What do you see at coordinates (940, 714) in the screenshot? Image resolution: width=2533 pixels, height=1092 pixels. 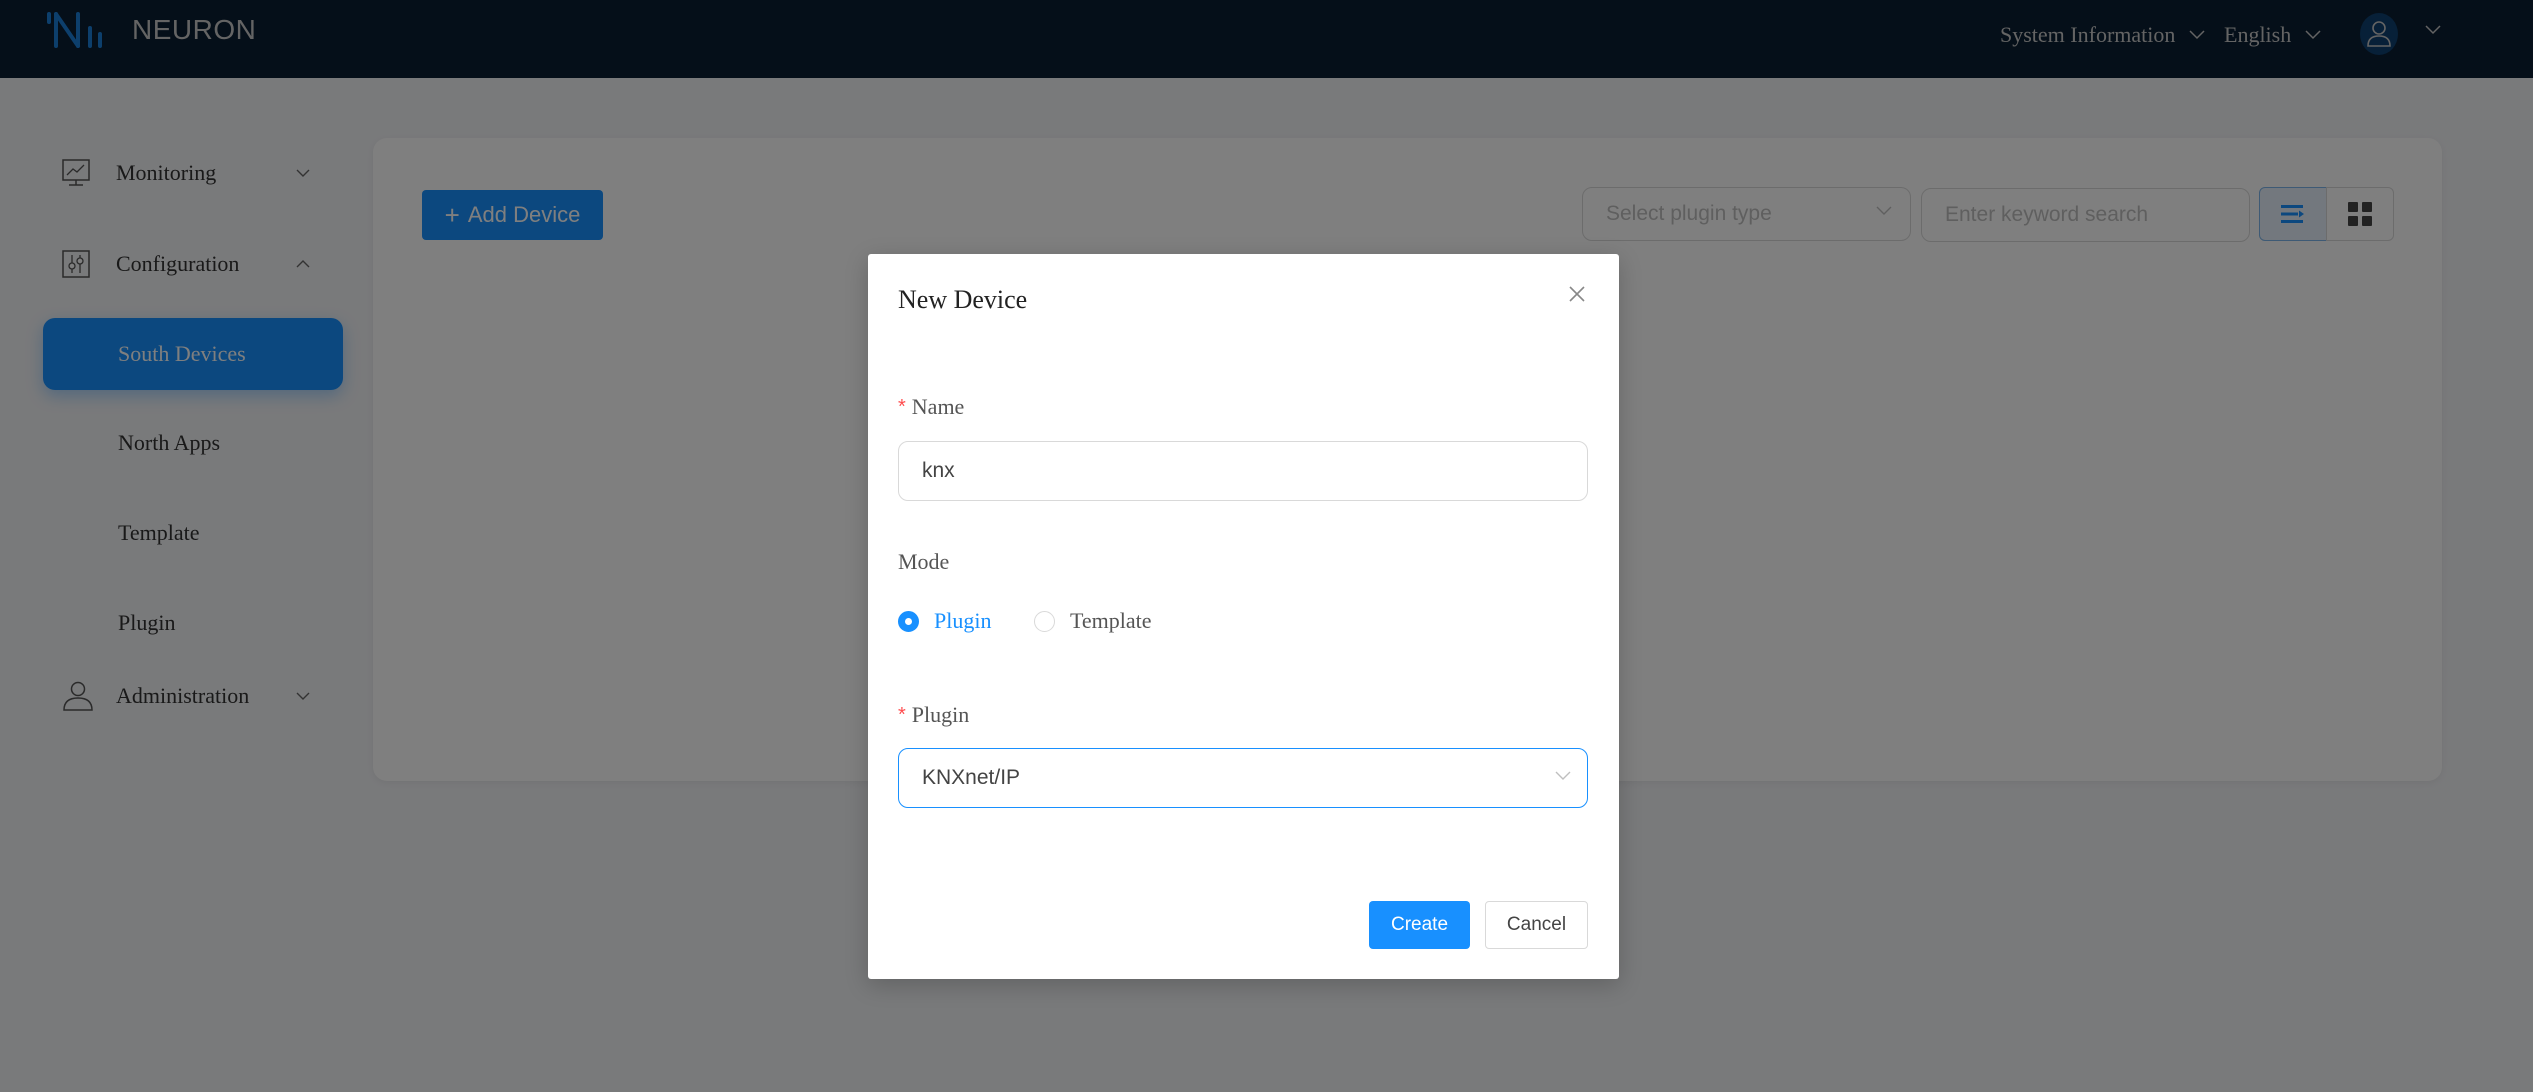 I see `plugin-label-text: Plugin` at bounding box center [940, 714].